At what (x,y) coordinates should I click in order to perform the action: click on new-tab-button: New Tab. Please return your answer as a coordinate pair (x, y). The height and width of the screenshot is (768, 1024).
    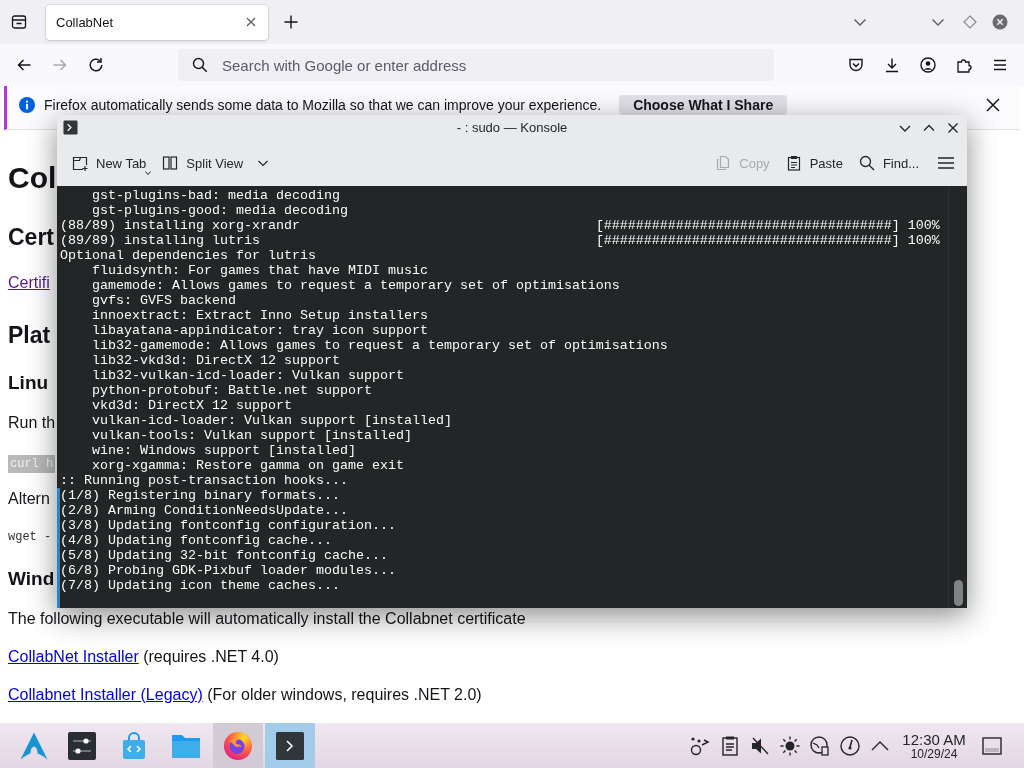
    Looking at the image, I should click on (109, 163).